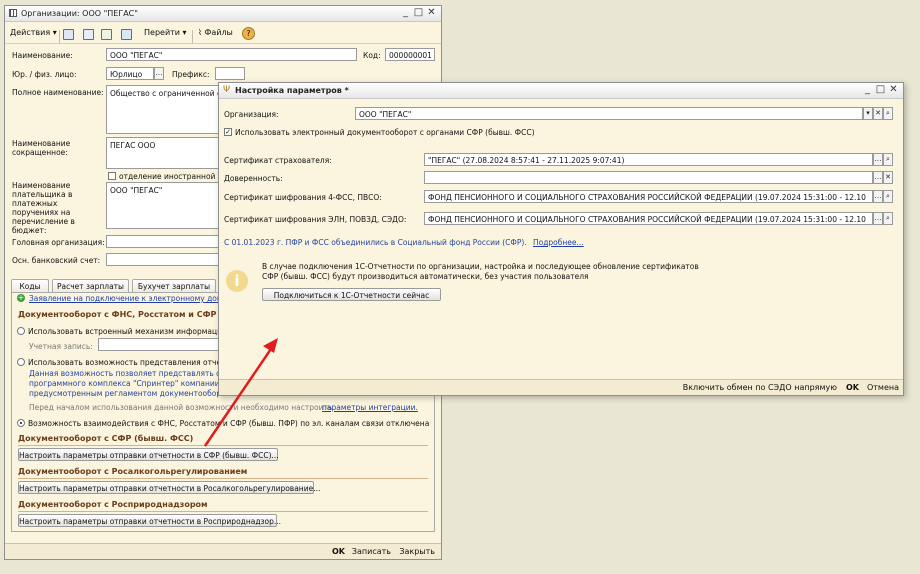 This screenshot has width=920, height=574. Describe the element at coordinates (30, 32) in the screenshot. I see `actions-label: Действия` at that location.